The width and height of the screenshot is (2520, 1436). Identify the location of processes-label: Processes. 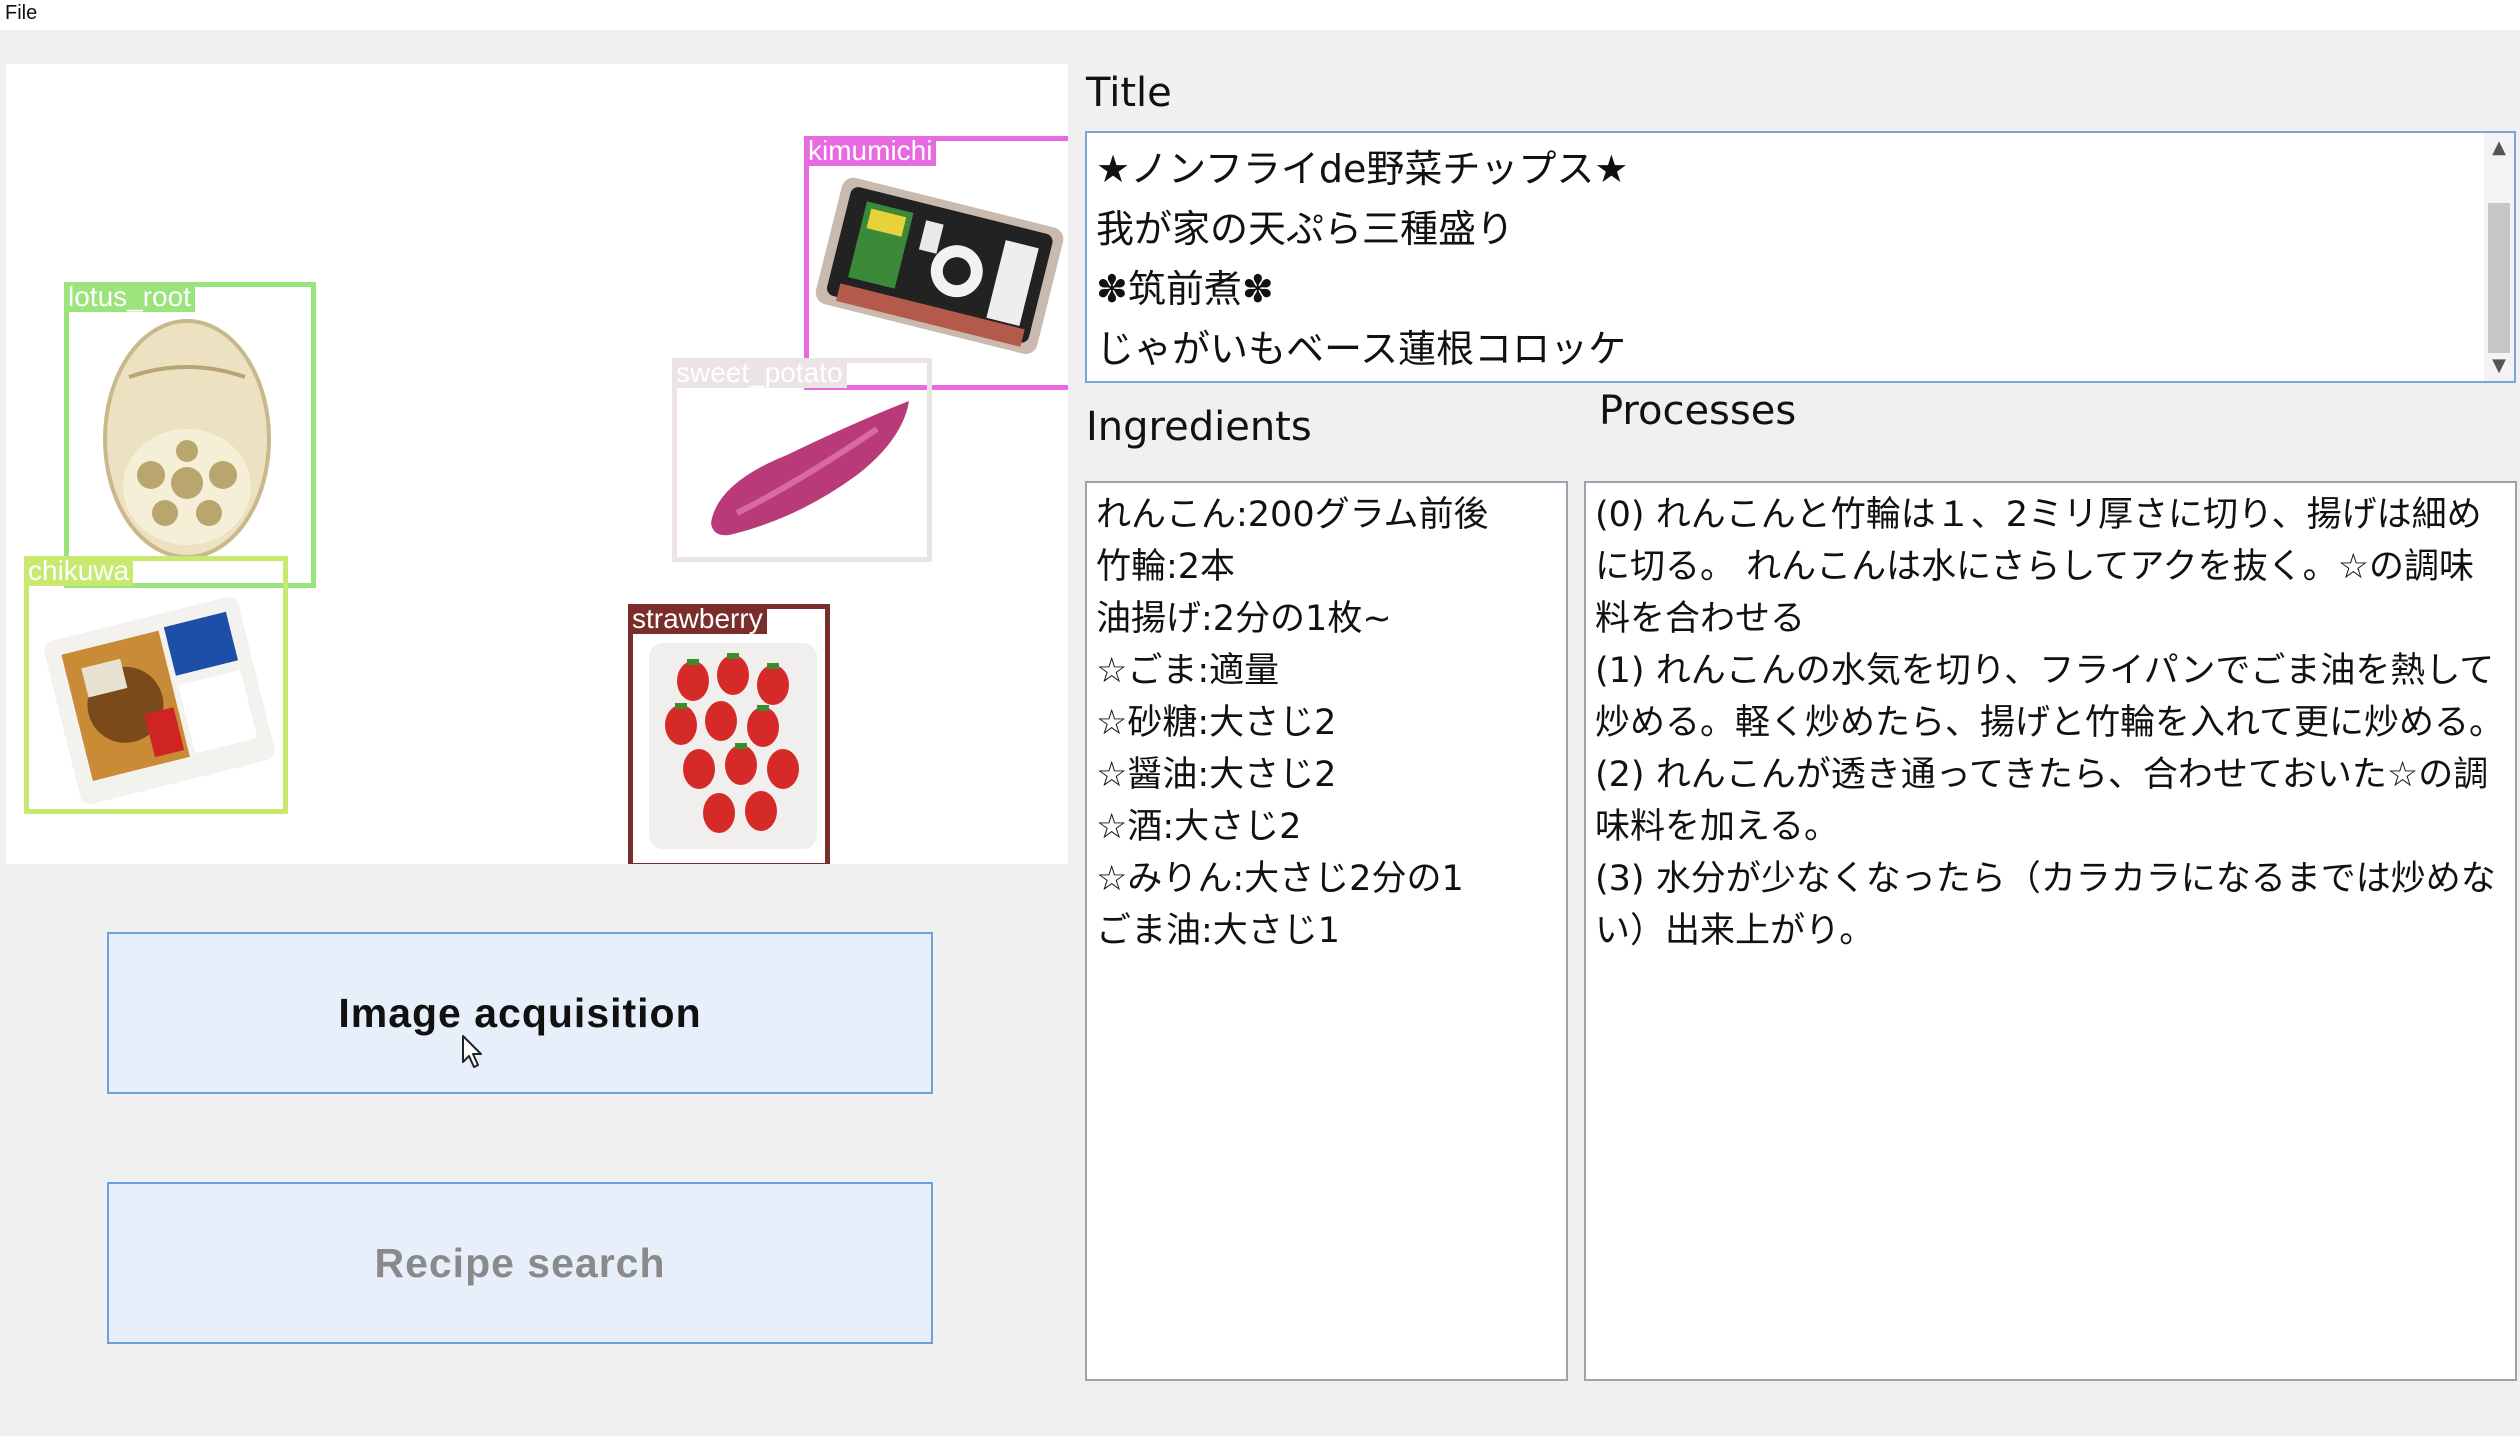
(1698, 411).